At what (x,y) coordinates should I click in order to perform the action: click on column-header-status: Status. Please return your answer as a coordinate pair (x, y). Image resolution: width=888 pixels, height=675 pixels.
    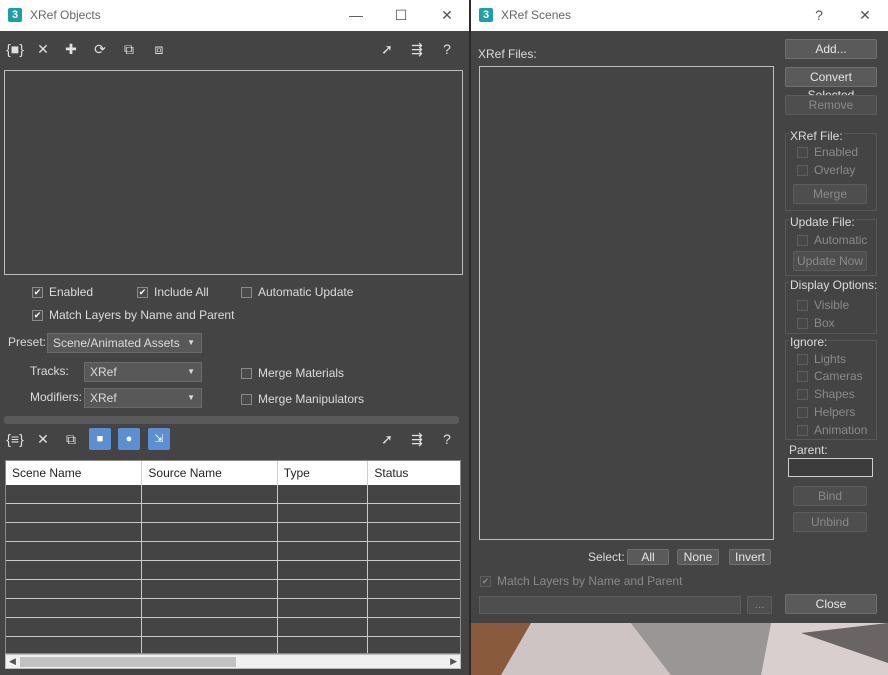
    Looking at the image, I should click on (414, 473).